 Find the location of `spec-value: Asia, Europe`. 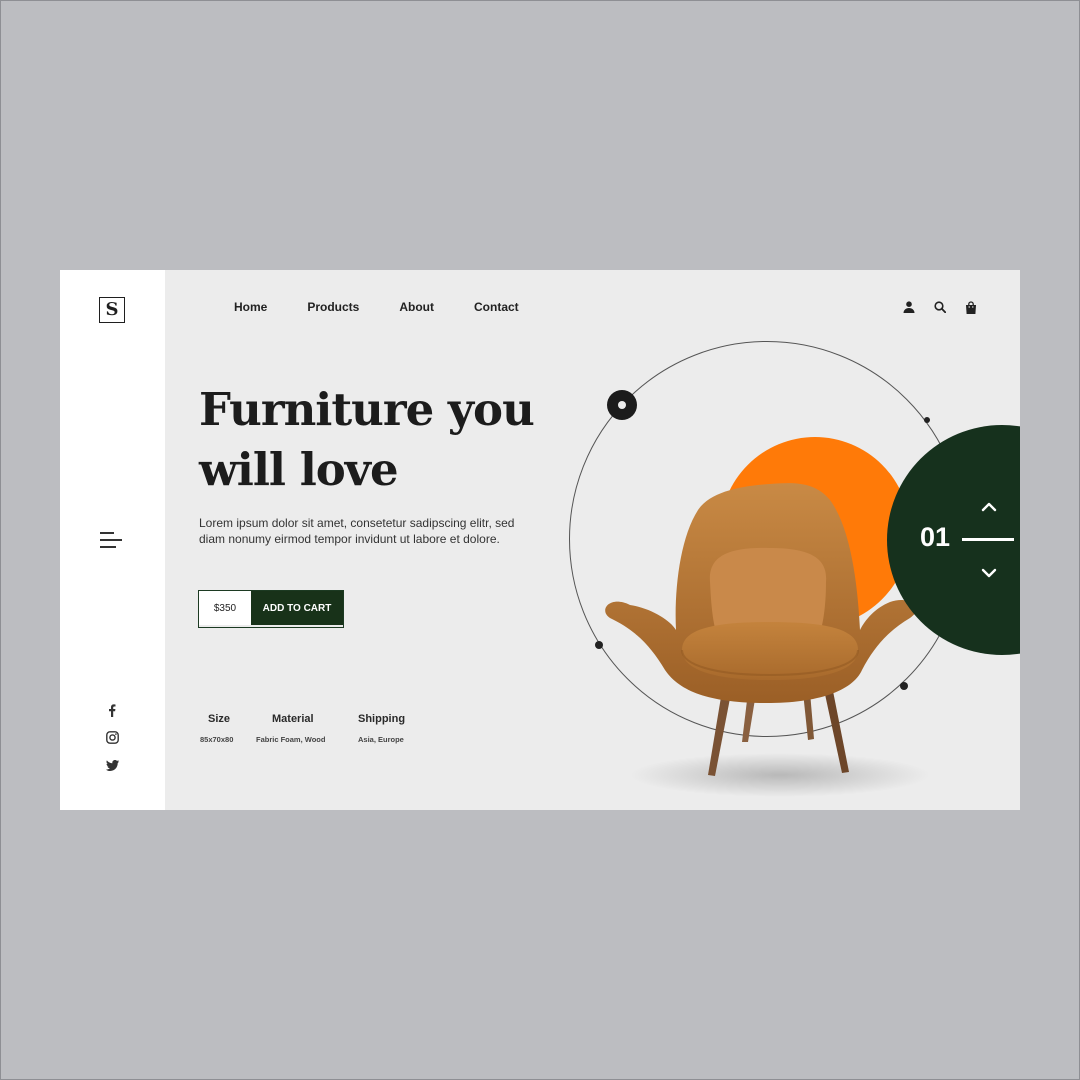

spec-value: Asia, Europe is located at coordinates (381, 739).